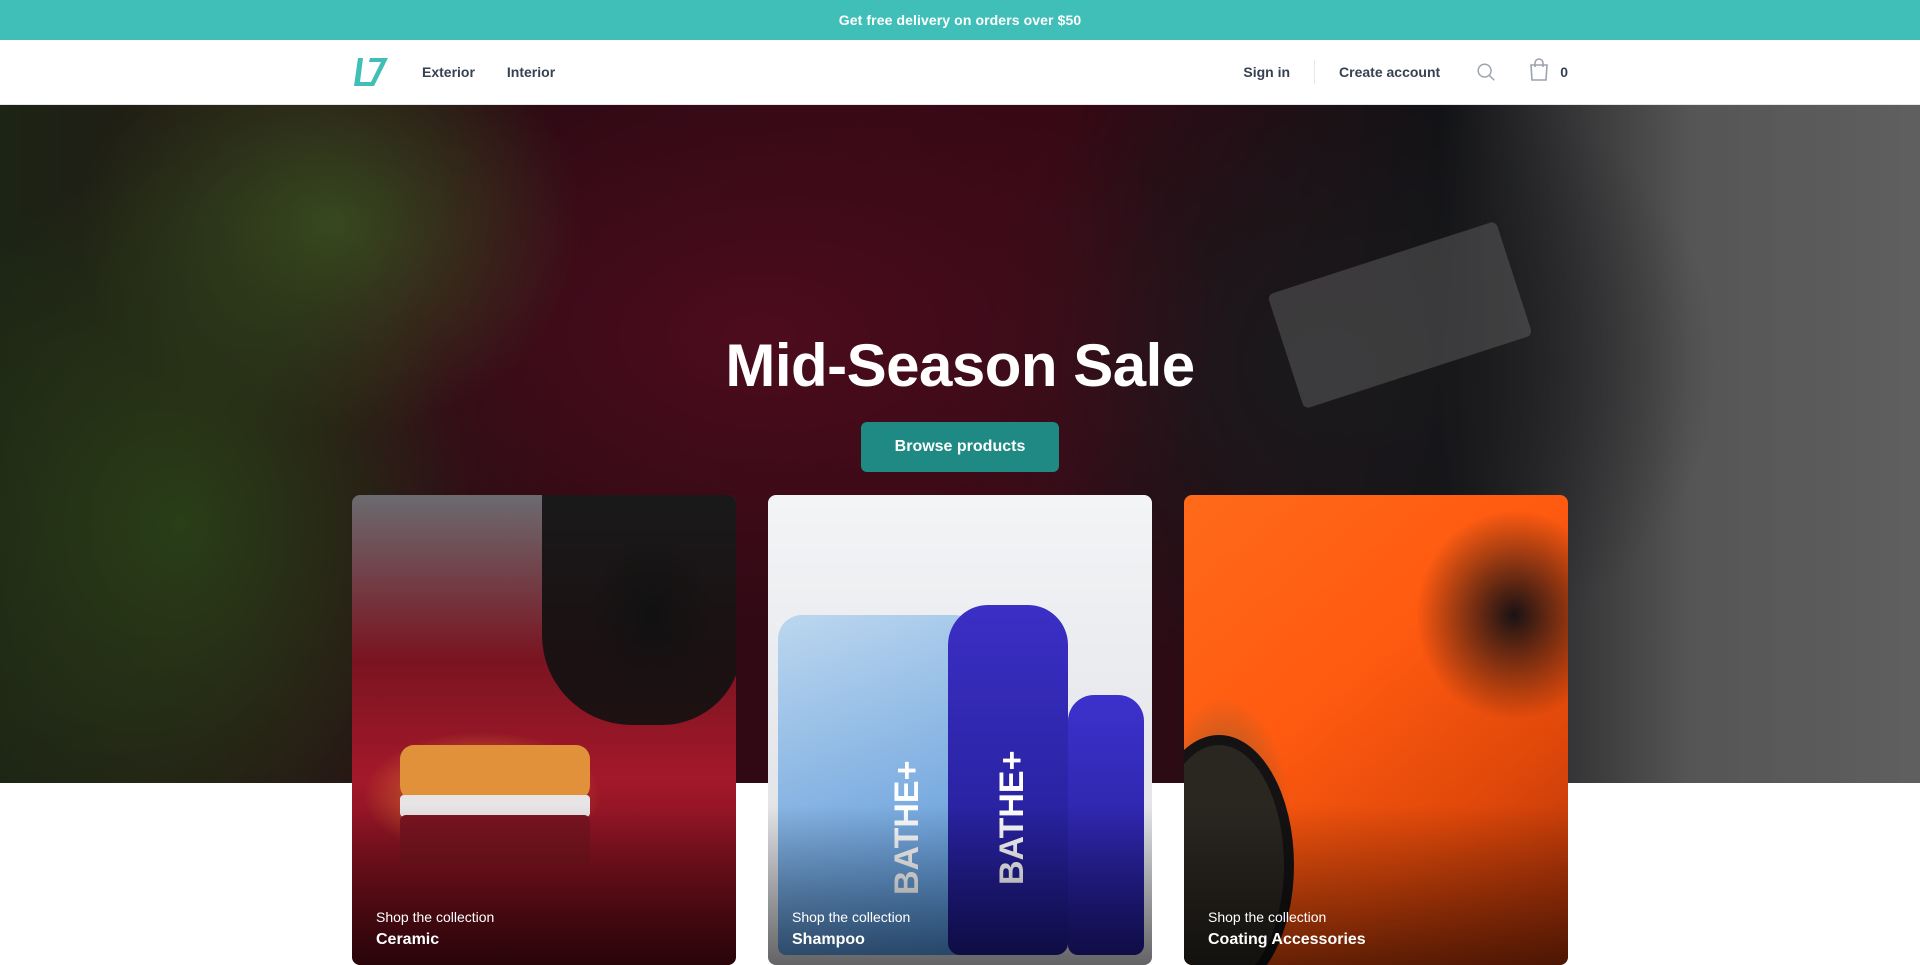 The height and width of the screenshot is (965, 1920). I want to click on card-caption: Shop the collection Shampoo, so click(851, 929).